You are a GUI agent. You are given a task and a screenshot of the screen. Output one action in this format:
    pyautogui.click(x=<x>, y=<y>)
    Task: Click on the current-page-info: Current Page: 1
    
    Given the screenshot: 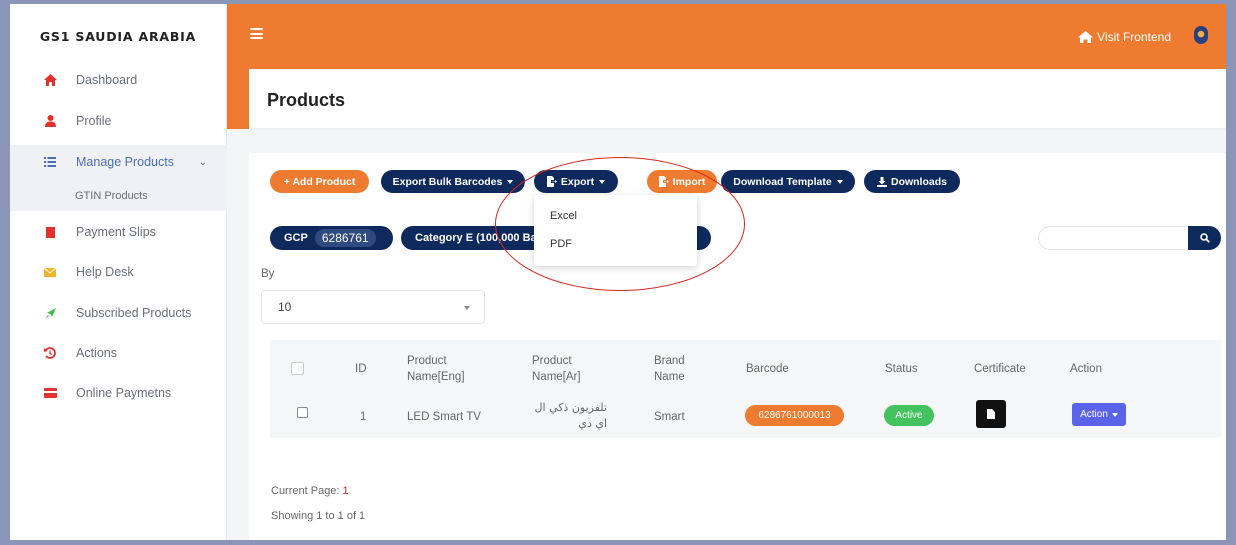 What is the action you would take?
    pyautogui.click(x=310, y=491)
    